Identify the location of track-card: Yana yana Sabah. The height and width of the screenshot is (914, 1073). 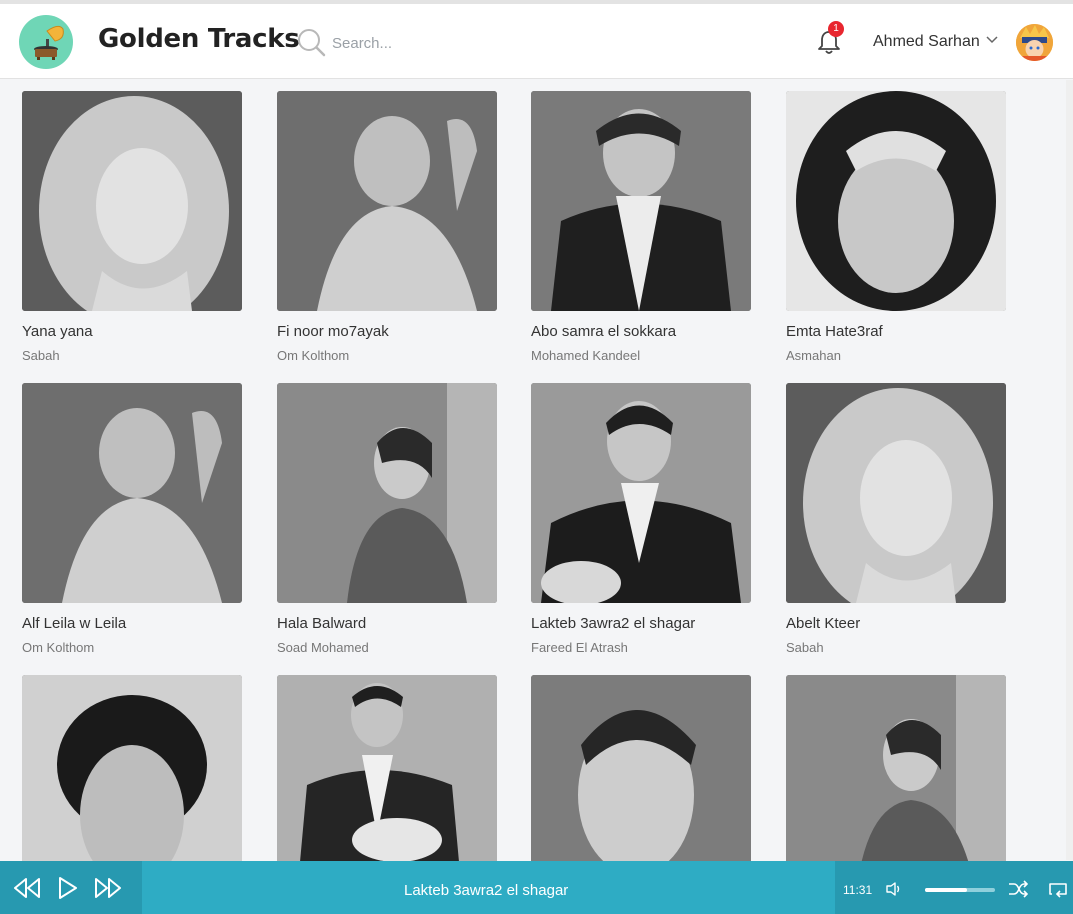
(132, 227).